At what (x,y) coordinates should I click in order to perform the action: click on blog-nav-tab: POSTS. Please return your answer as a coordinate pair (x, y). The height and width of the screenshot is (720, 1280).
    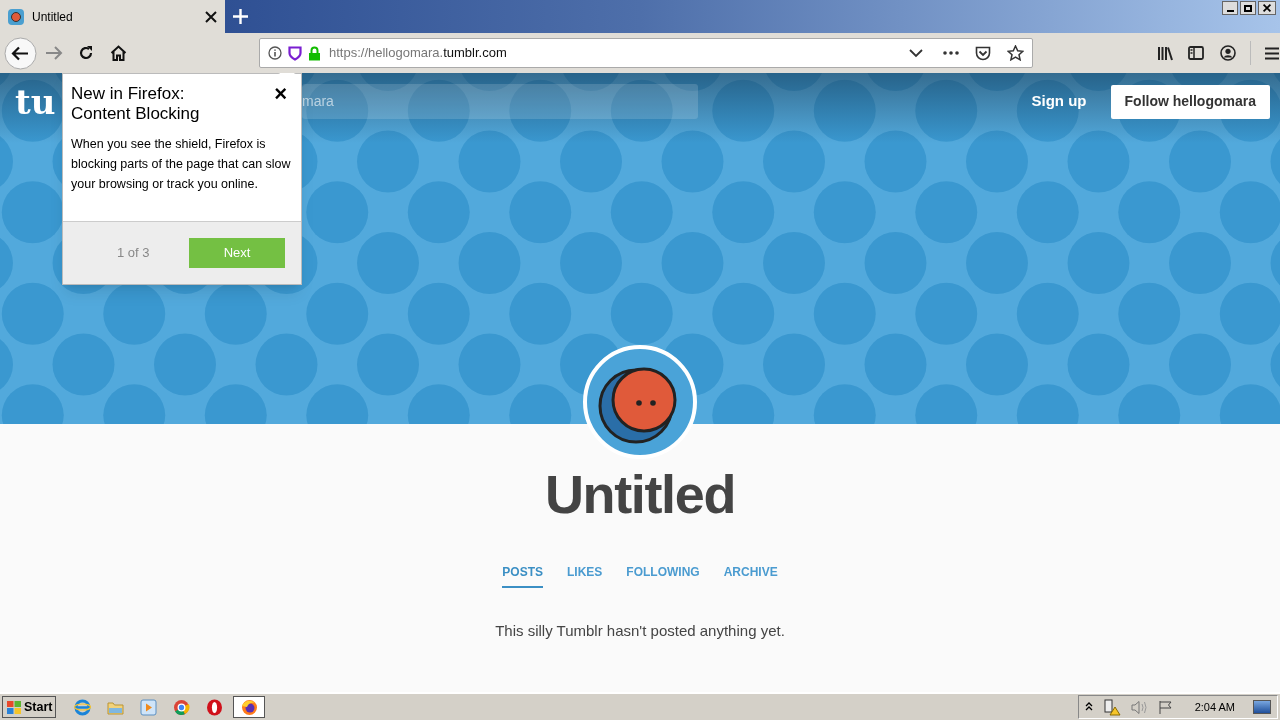
    Looking at the image, I should click on (522, 575).